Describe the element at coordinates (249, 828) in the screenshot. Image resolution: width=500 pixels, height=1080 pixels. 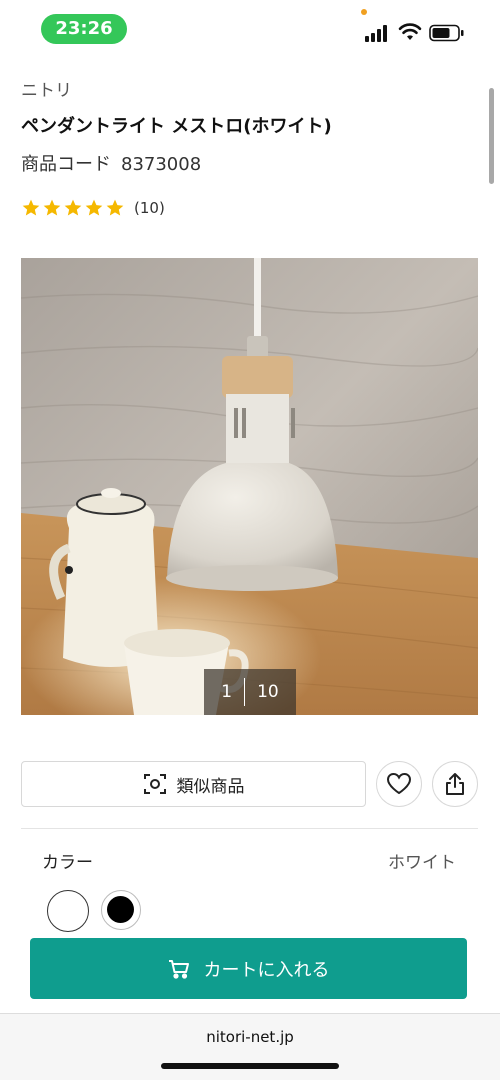
I see `section-divider` at that location.